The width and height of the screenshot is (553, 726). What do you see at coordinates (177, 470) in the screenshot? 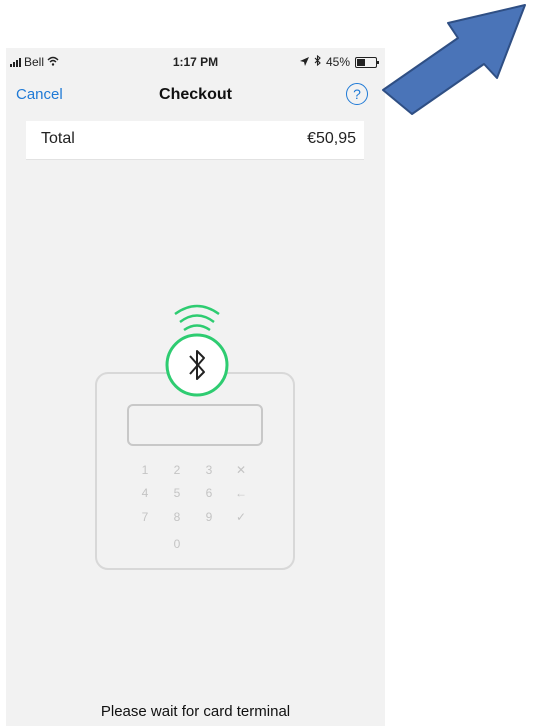
I see `keypad-key: 2` at bounding box center [177, 470].